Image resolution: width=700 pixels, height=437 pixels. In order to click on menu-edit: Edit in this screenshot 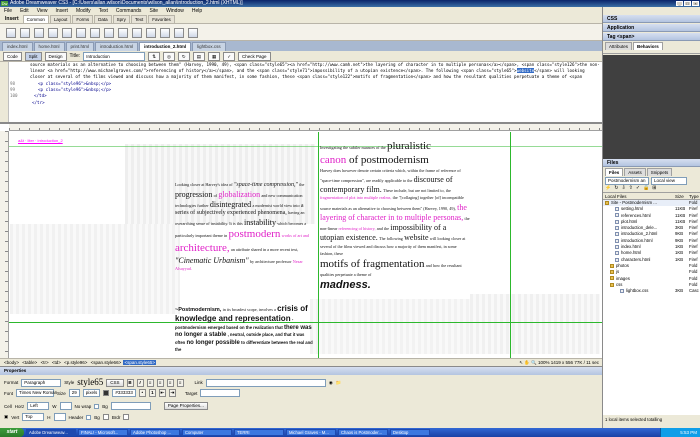, I will do `click(24, 11)`.